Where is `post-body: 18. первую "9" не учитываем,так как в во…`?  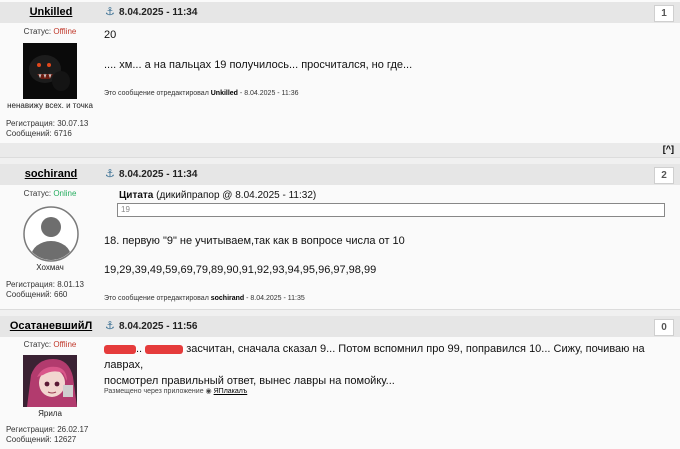
post-body: 18. первую "9" не учитываем,так как в во… is located at coordinates (254, 241).